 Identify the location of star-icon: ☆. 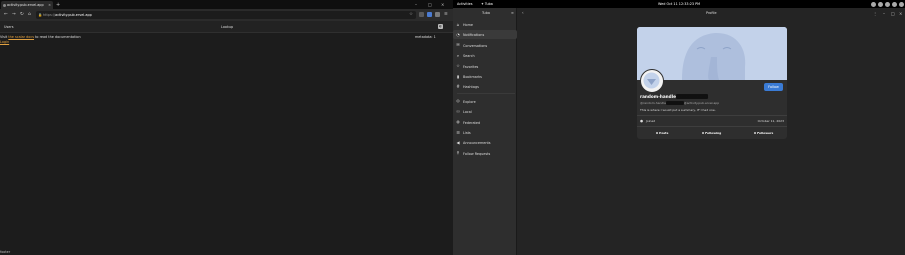
(458, 66).